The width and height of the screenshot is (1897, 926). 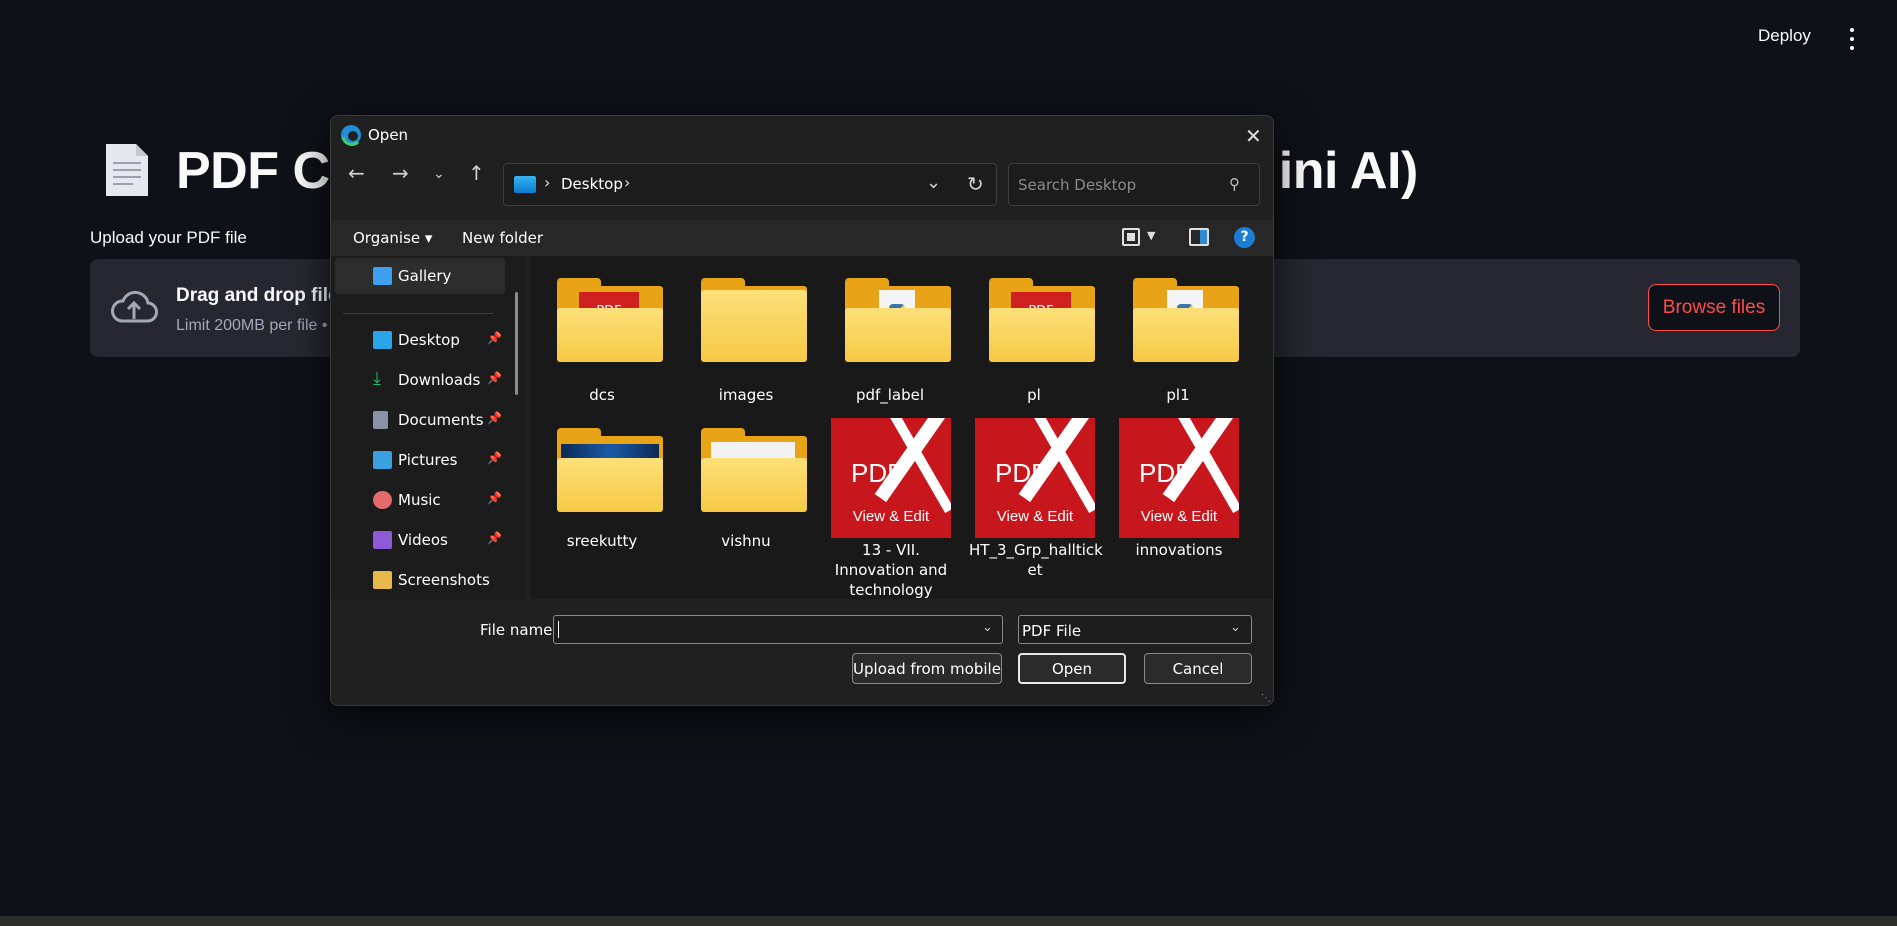 What do you see at coordinates (1077, 185) in the screenshot?
I see `search-input: Search Desktop` at bounding box center [1077, 185].